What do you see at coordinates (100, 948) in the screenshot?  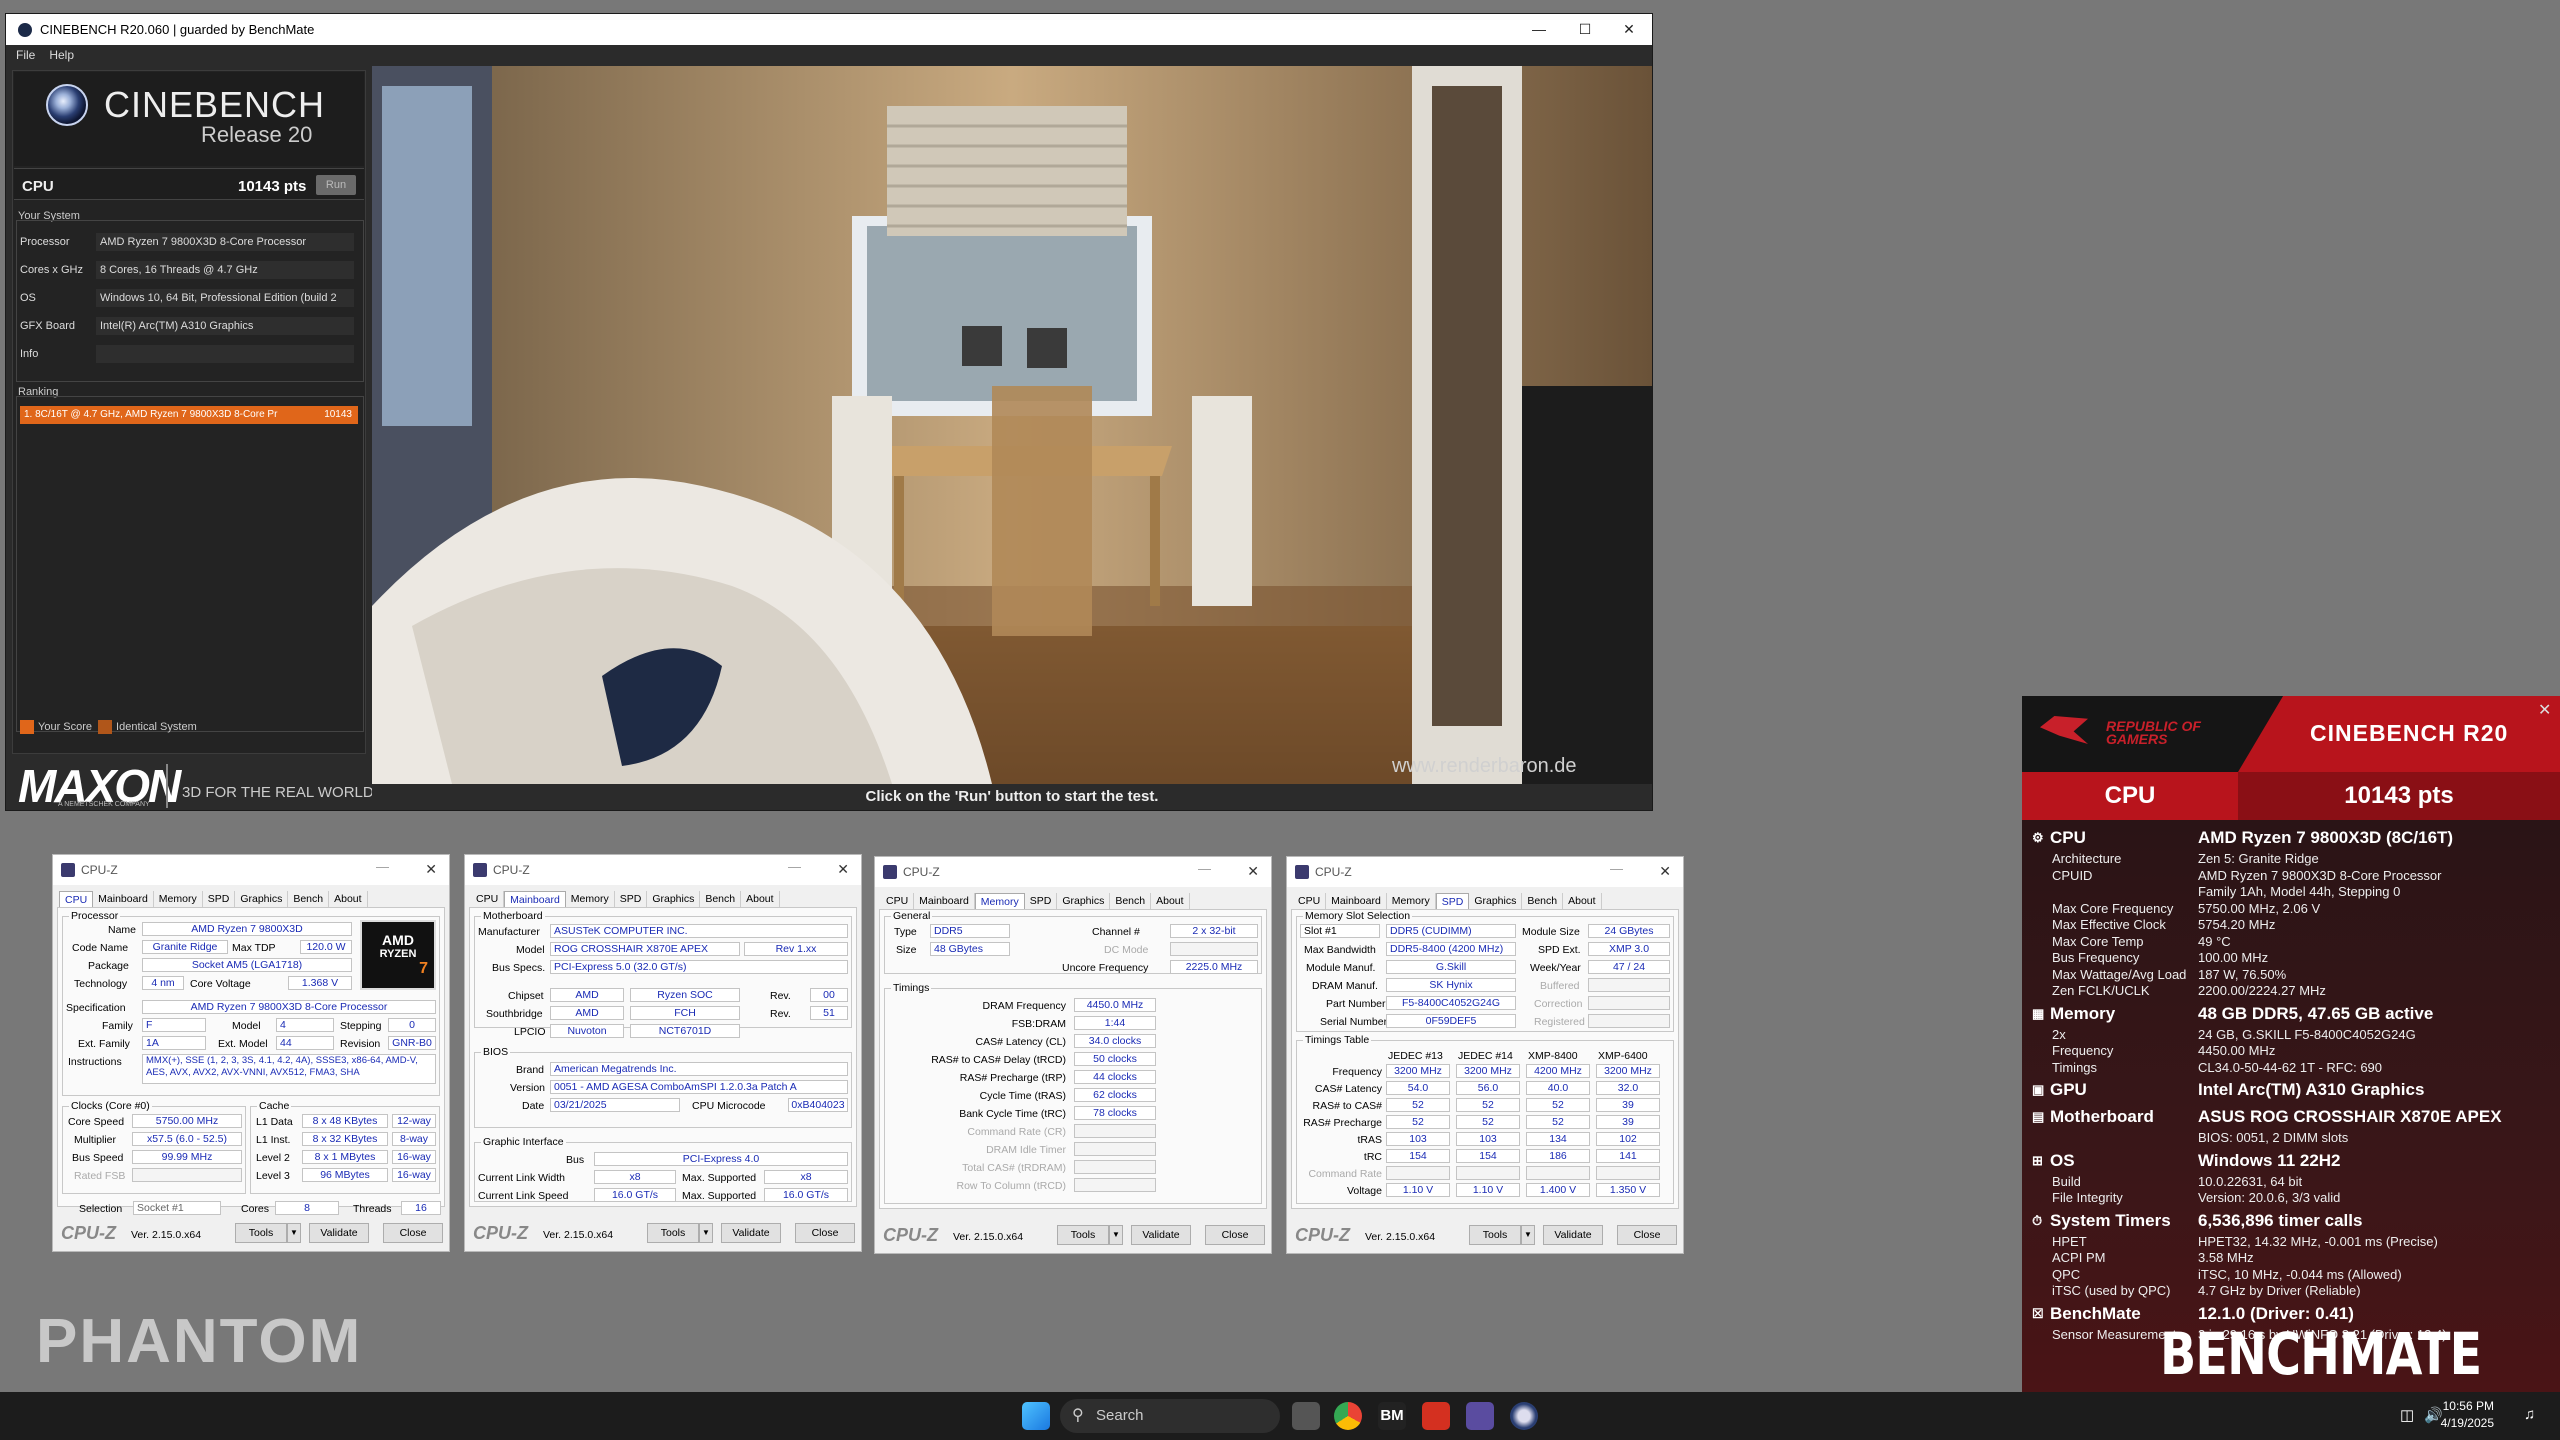 I see `field-label: Code Name` at bounding box center [100, 948].